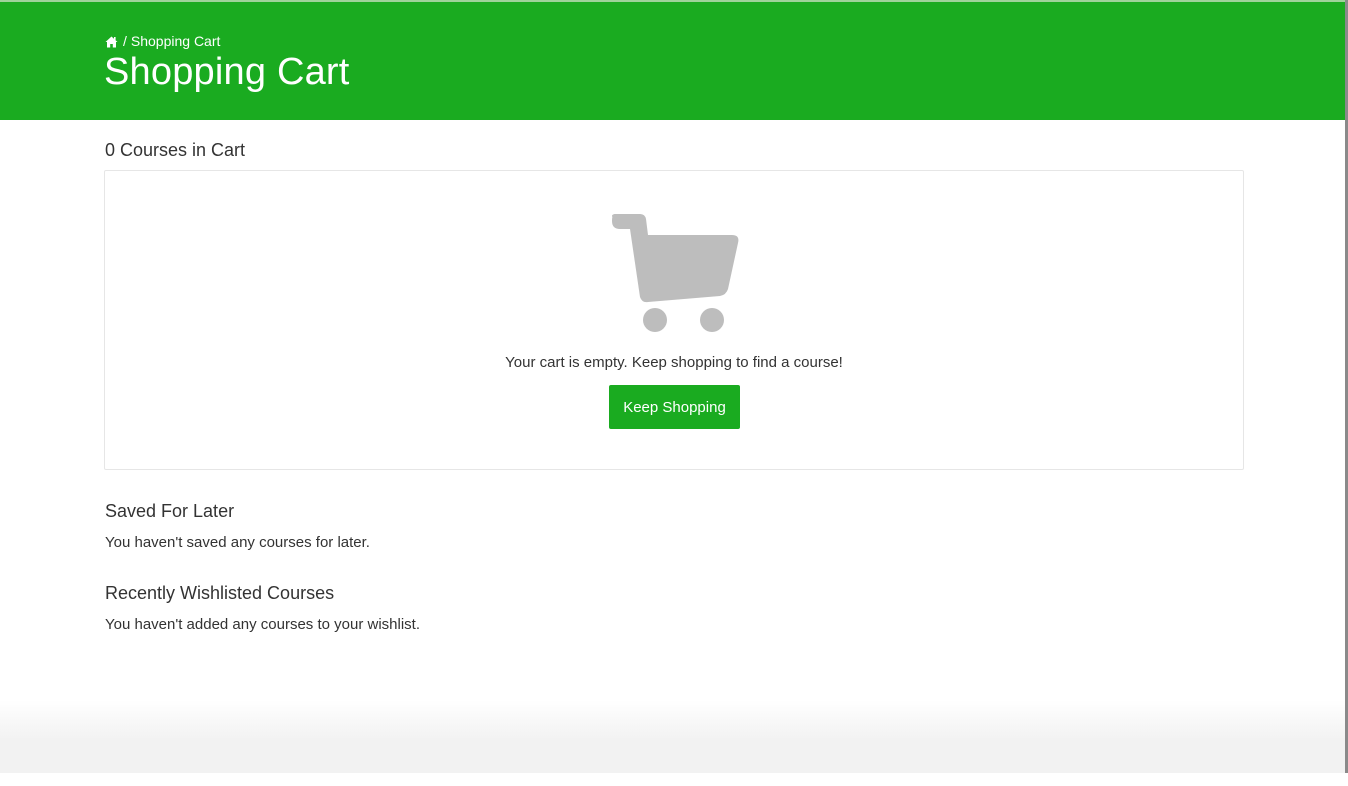 This screenshot has width=1348, height=786. I want to click on breadcrumb: / Shopping Cart, so click(162, 41).